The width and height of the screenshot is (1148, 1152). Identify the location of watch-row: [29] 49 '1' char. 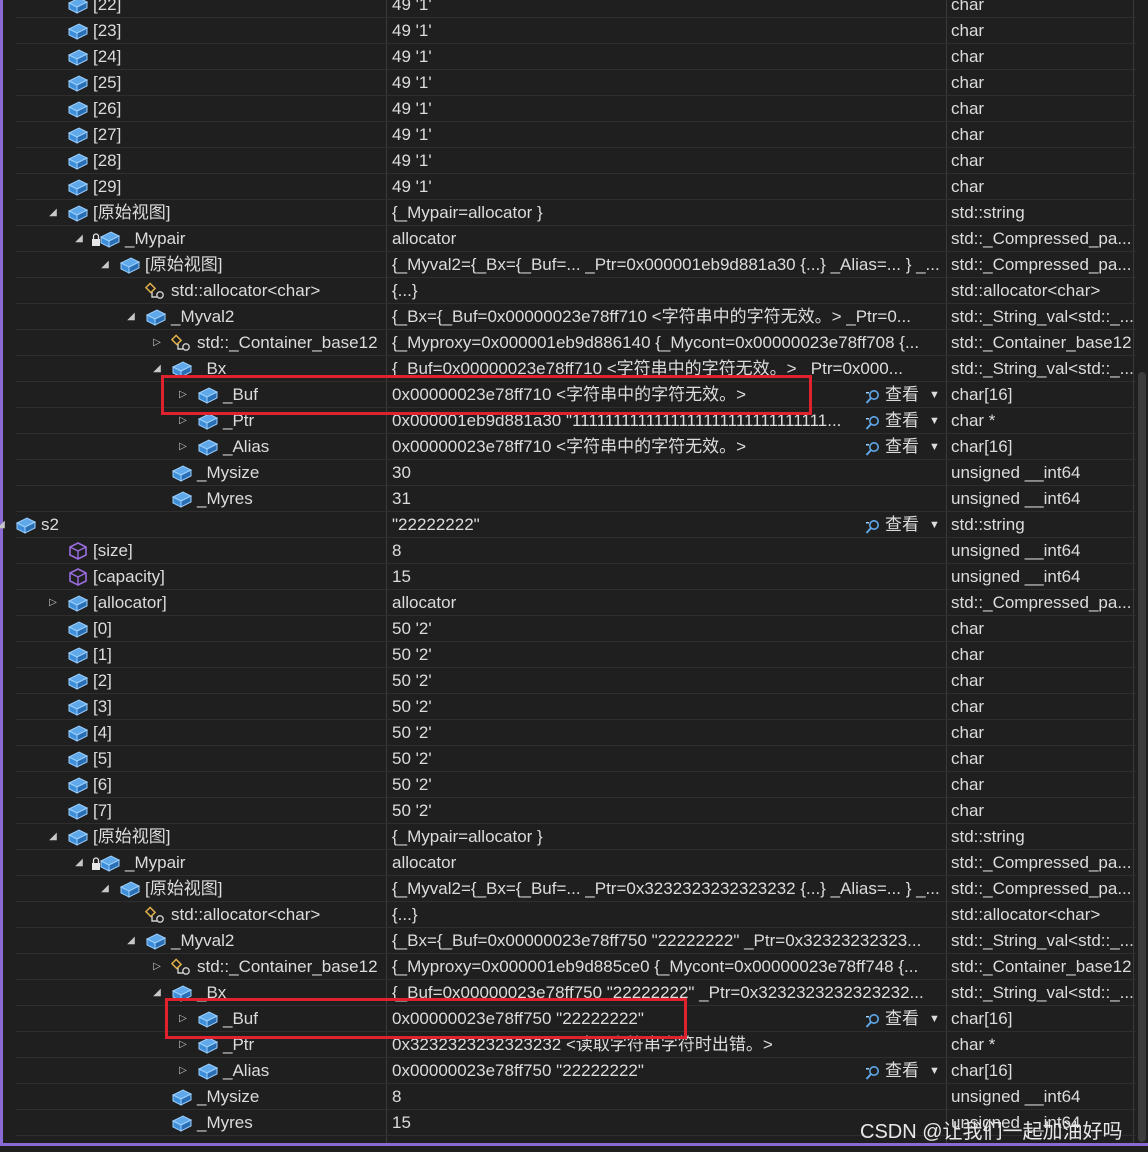
(568, 187).